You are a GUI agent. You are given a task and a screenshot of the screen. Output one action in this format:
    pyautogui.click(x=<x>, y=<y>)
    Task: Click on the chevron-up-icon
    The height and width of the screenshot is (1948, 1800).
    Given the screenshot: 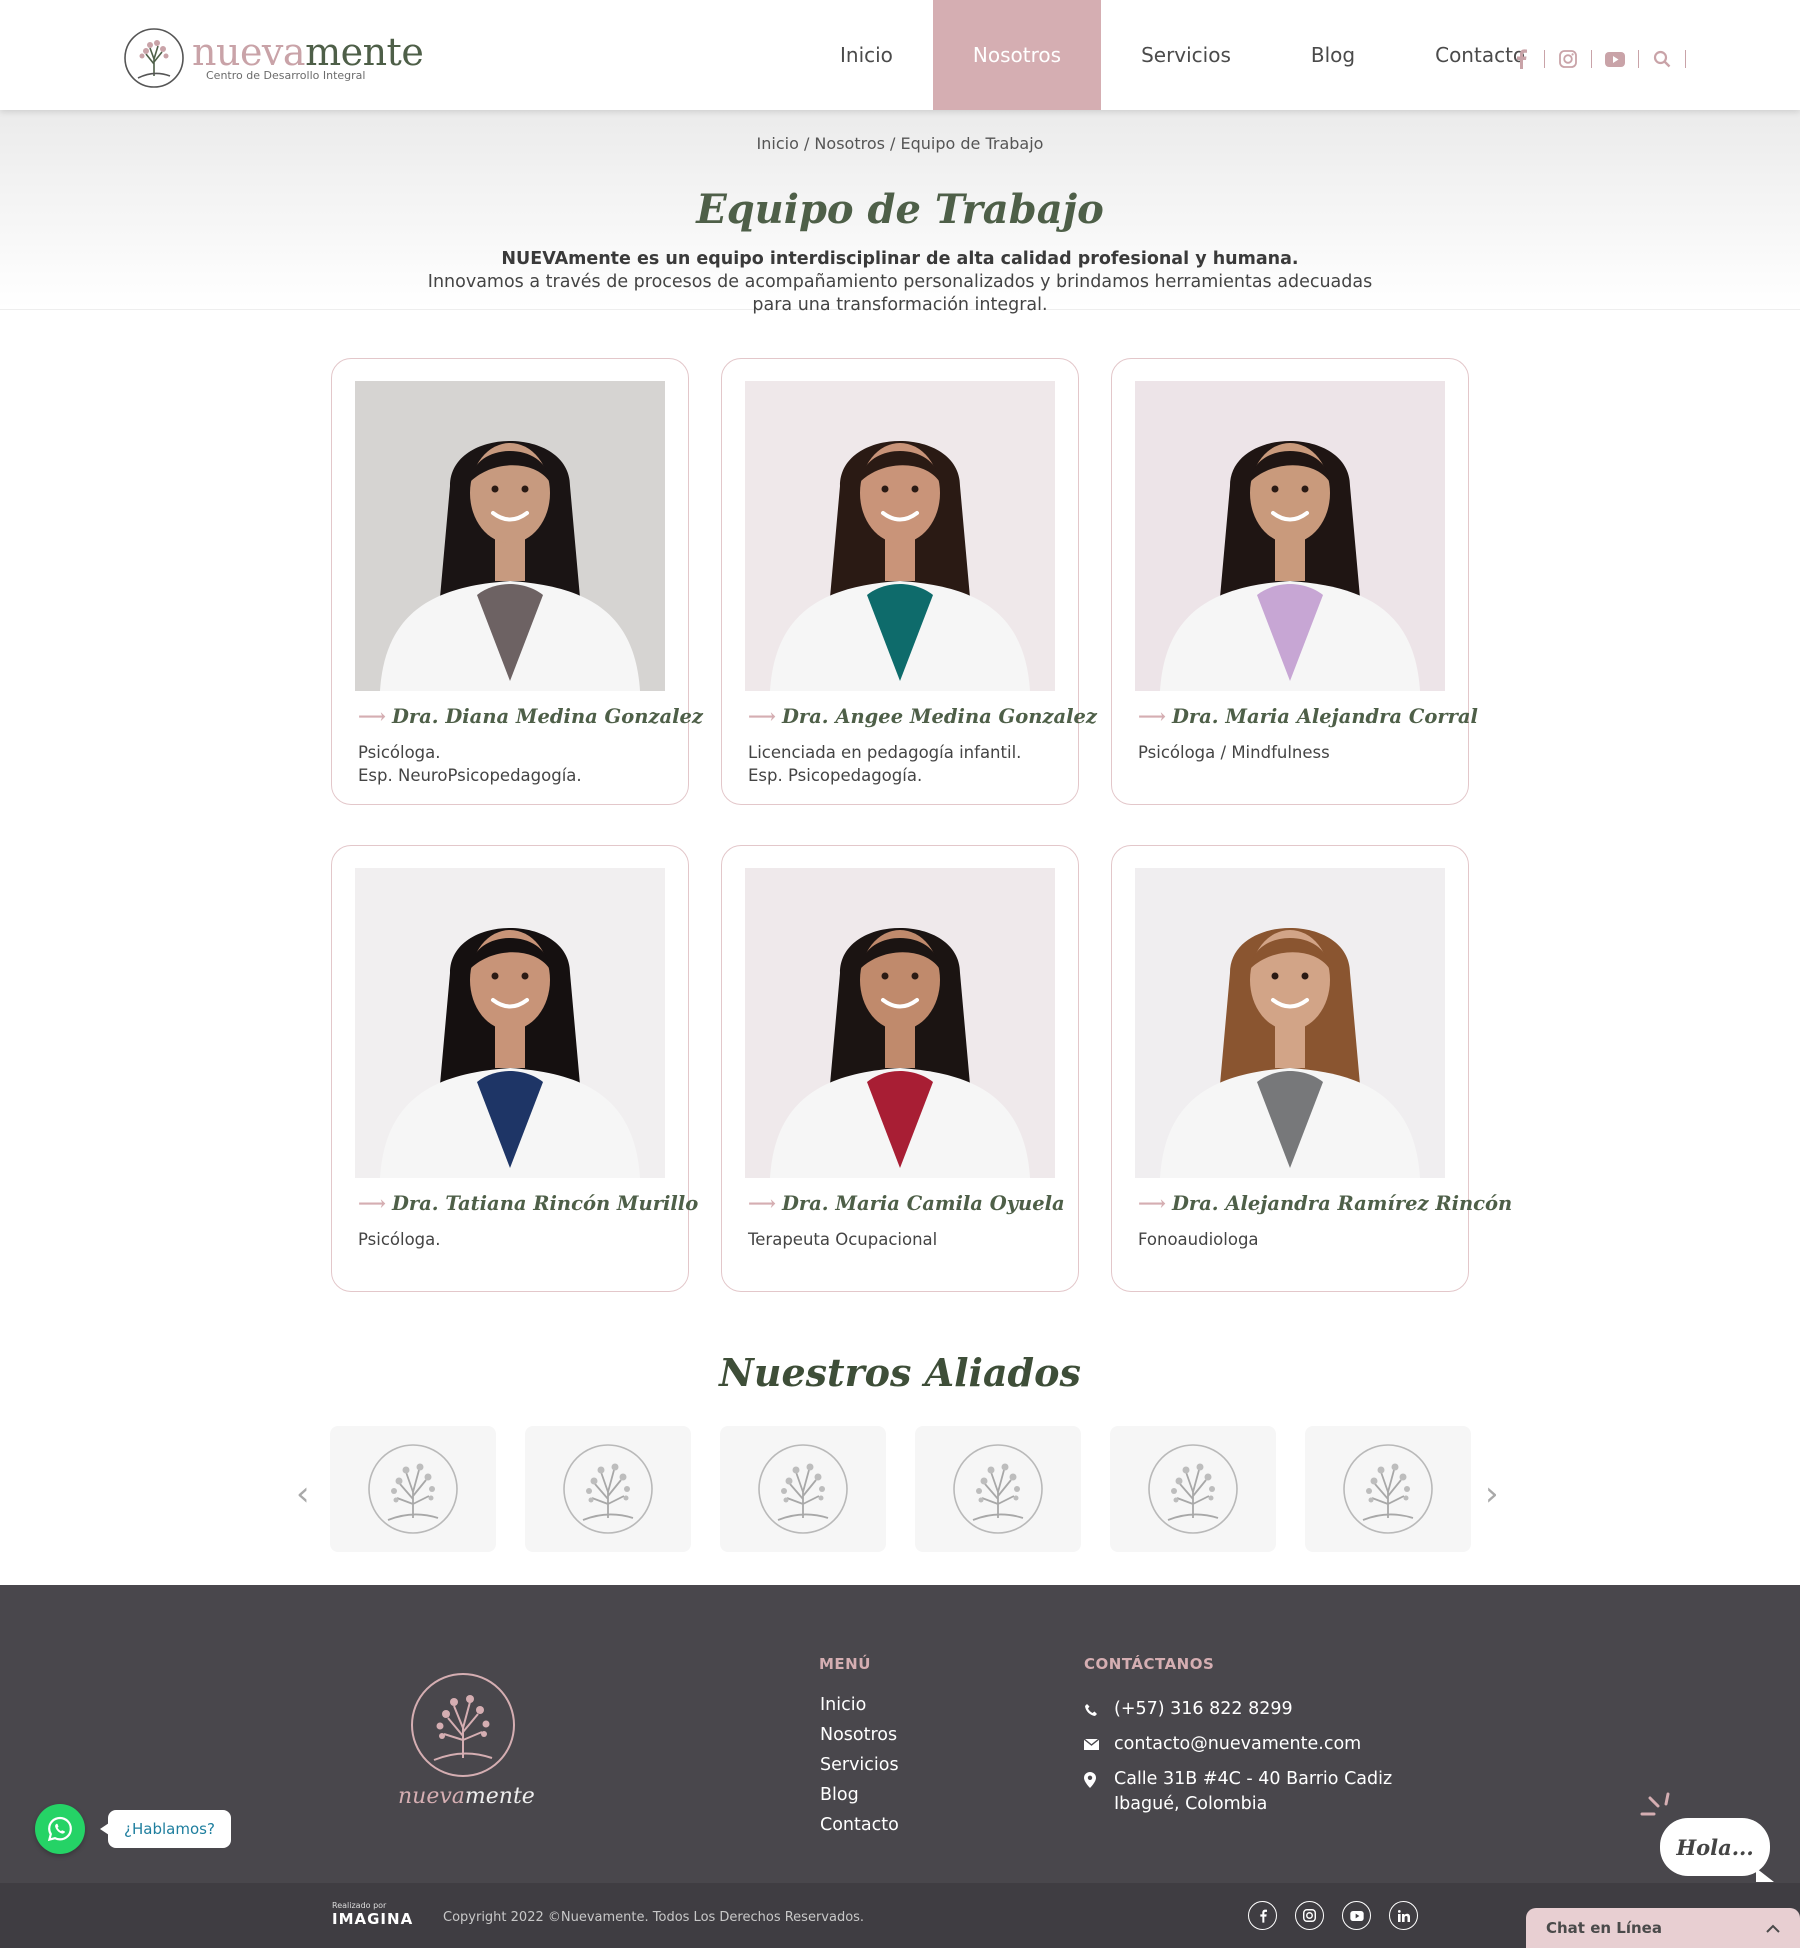 What is the action you would take?
    pyautogui.click(x=1773, y=1928)
    